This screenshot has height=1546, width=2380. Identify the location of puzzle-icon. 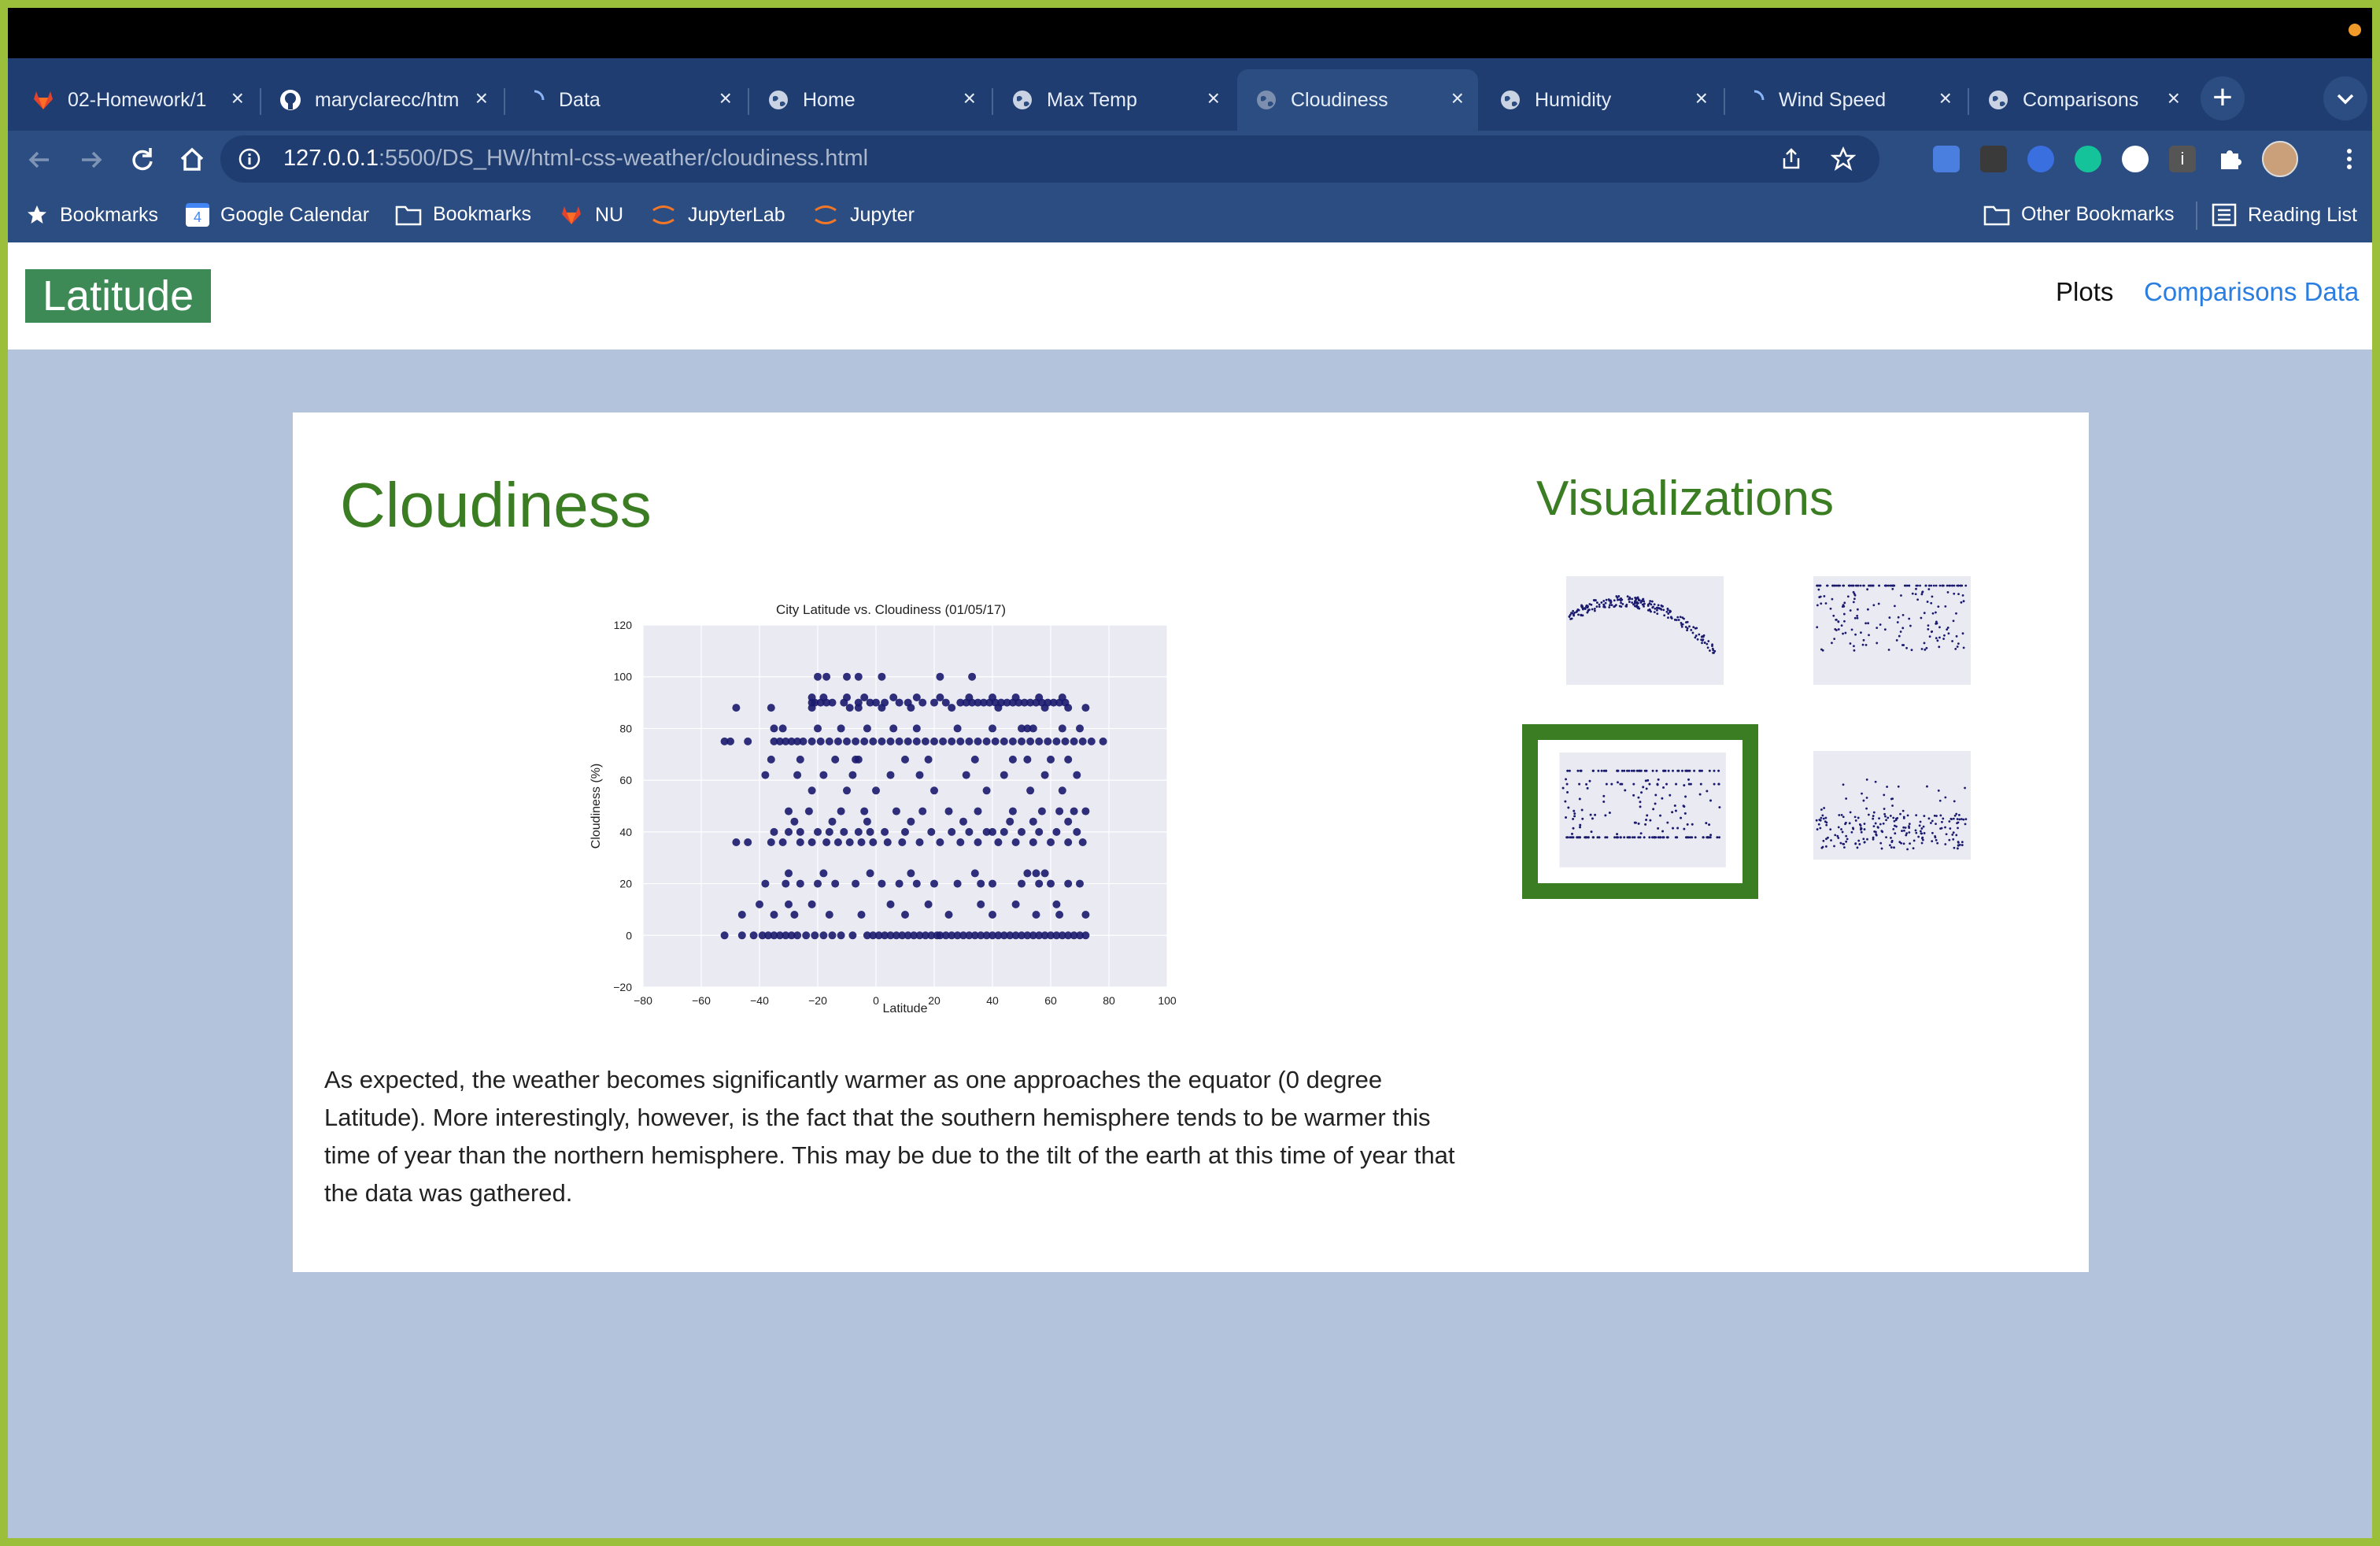
(2229, 159).